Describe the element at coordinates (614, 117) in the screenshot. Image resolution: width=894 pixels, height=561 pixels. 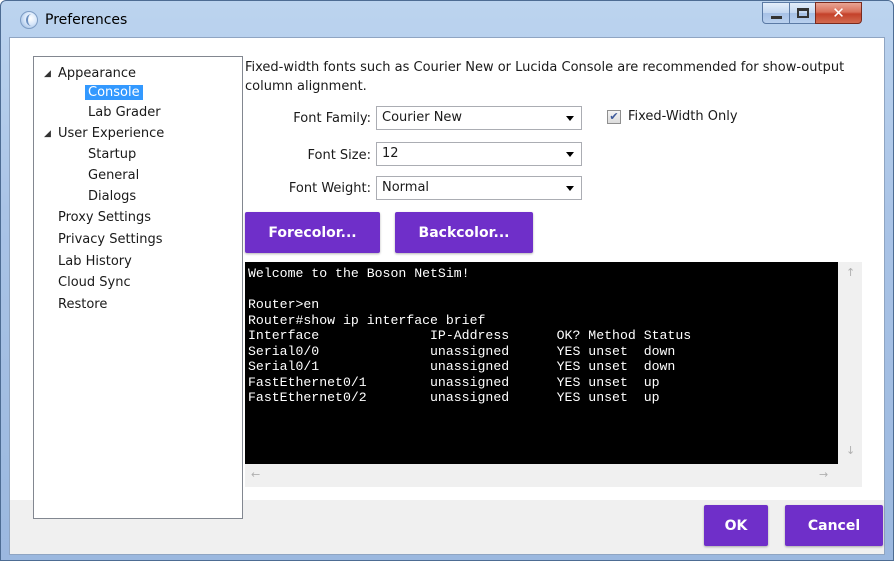
I see `fixed-width-checkbox: ✔` at that location.